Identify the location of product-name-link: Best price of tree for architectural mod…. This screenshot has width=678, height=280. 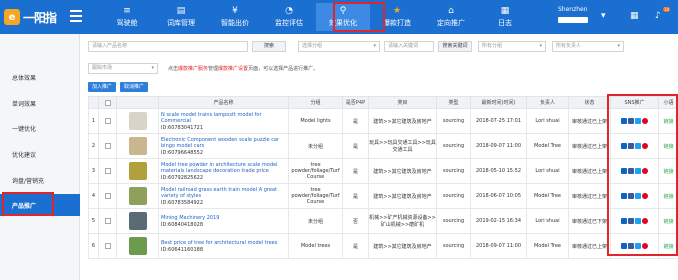
(224, 243).